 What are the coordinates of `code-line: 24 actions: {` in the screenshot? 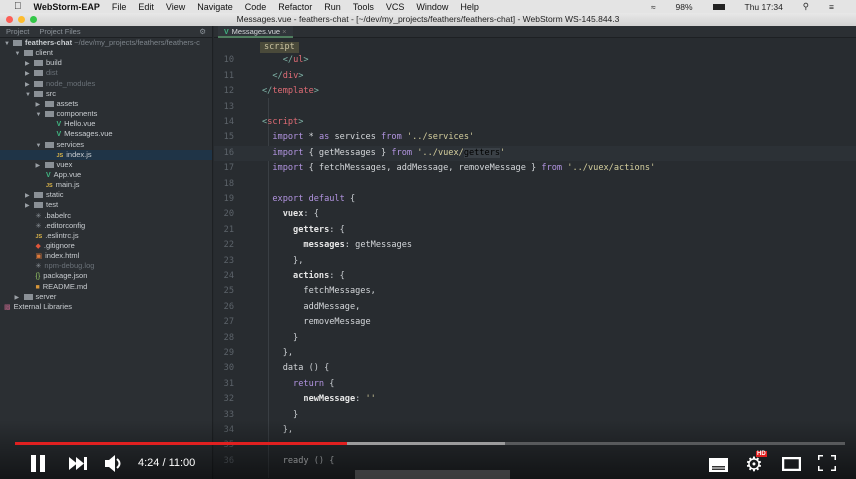 It's located at (535, 276).